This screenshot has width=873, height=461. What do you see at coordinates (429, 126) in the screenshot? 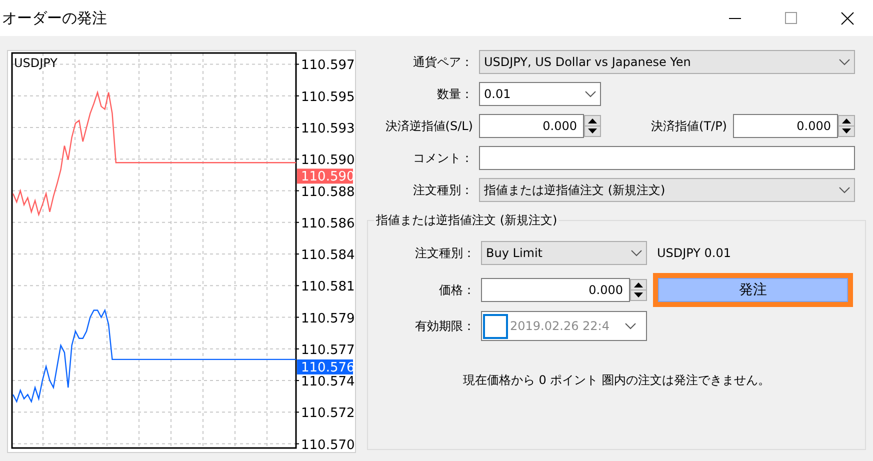
I see `field-label: 決済逆指値(S/L)` at bounding box center [429, 126].